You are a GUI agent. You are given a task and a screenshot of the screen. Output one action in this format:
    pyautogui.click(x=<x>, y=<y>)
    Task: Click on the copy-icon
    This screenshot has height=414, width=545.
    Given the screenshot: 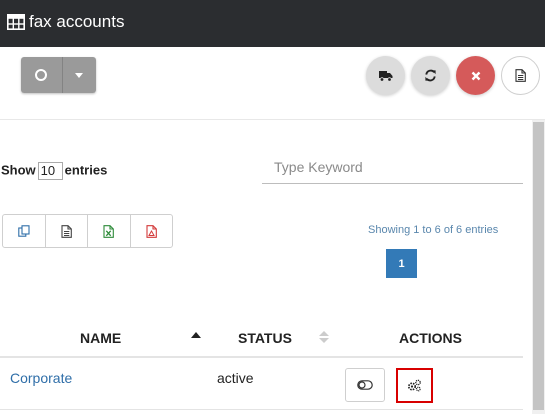 What is the action you would take?
    pyautogui.click(x=24, y=231)
    